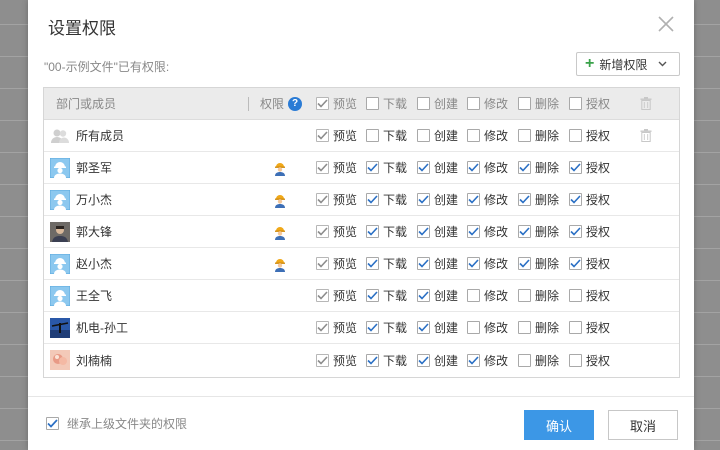 The image size is (720, 450). Describe the element at coordinates (116, 423) in the screenshot. I see `inherit-permissions-option: 继承上级文件夹的权限` at that location.